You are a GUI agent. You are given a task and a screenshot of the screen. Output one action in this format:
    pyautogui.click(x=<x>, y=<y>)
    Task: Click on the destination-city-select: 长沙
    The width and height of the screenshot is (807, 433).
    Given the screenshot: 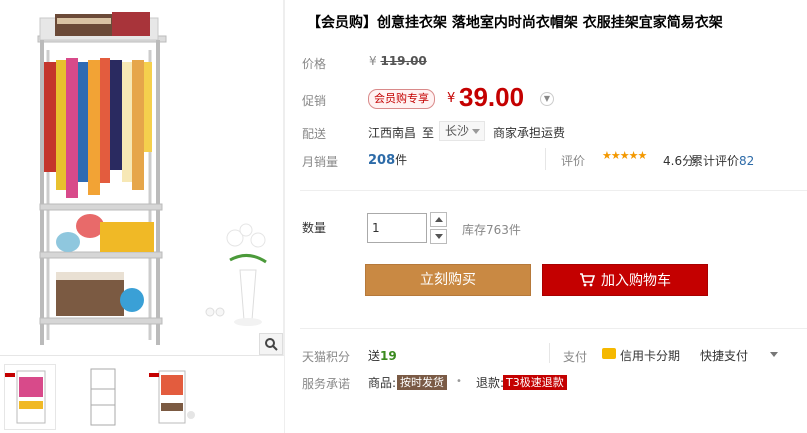 What is the action you would take?
    pyautogui.click(x=462, y=131)
    